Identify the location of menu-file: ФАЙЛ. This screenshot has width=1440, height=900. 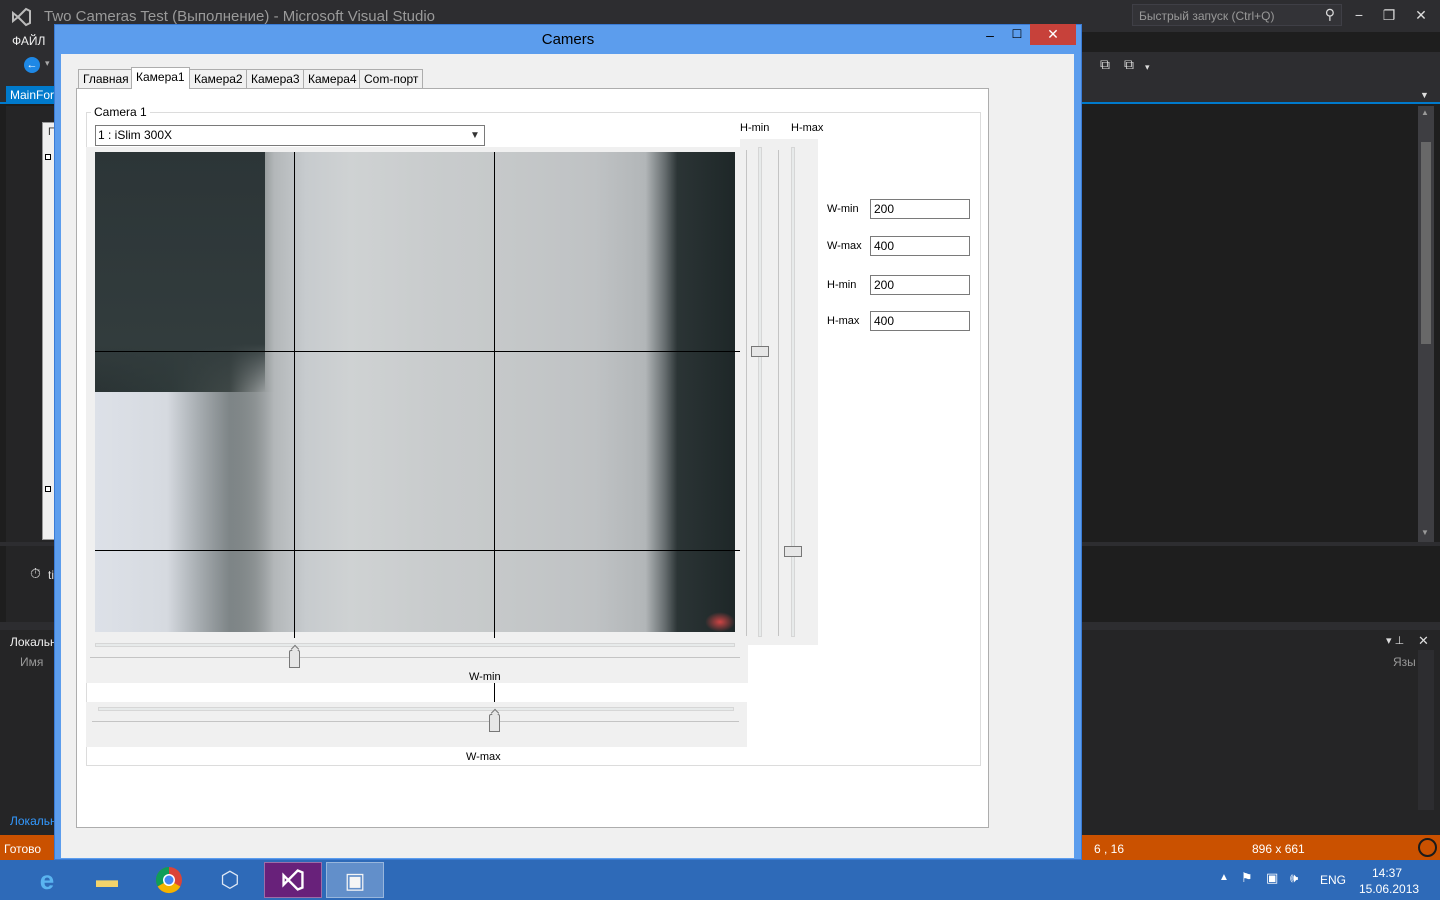
(28, 41).